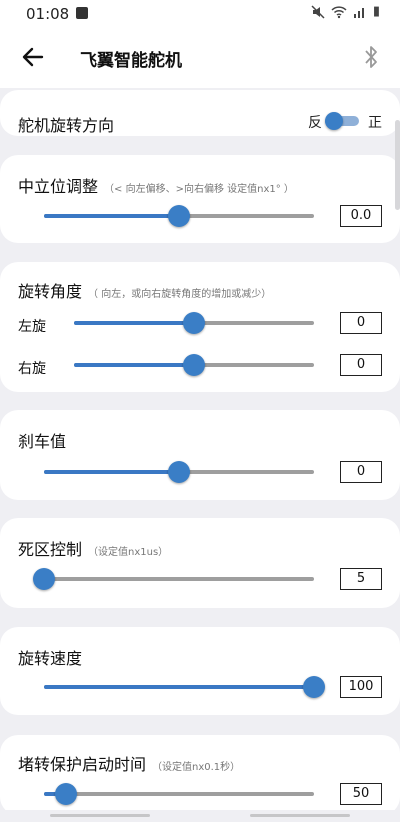 The width and height of the screenshot is (400, 822). What do you see at coordinates (134, 365) in the screenshot?
I see `angle-right-fill` at bounding box center [134, 365].